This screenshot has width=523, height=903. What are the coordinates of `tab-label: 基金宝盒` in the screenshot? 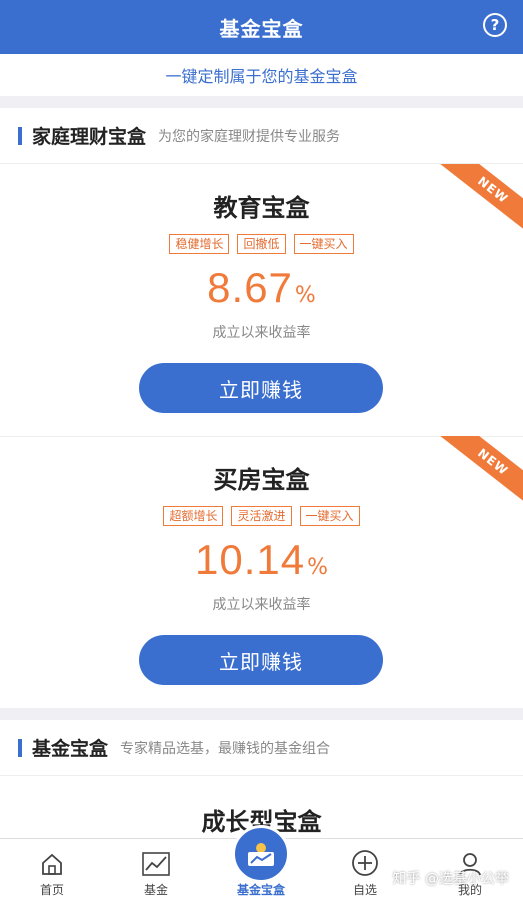 It's located at (260, 890).